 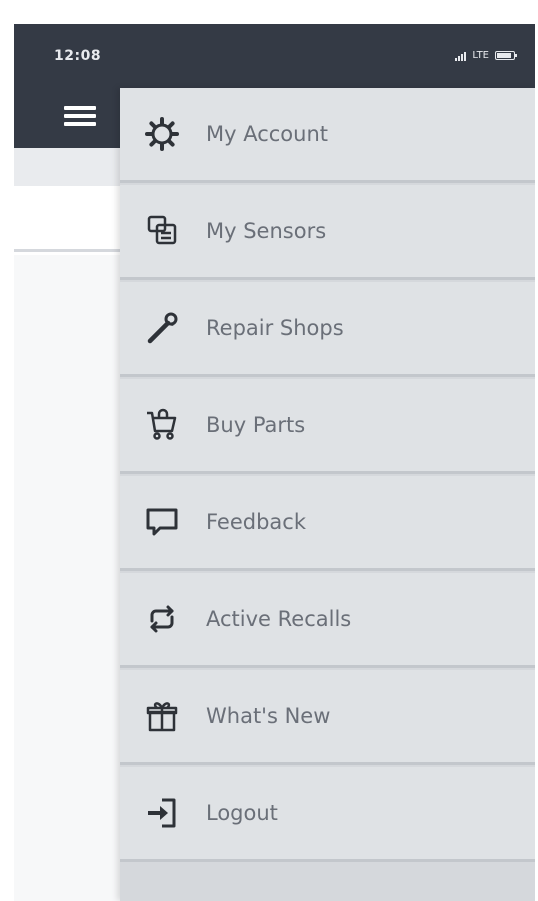 What do you see at coordinates (461, 56) in the screenshot?
I see `signal-icon` at bounding box center [461, 56].